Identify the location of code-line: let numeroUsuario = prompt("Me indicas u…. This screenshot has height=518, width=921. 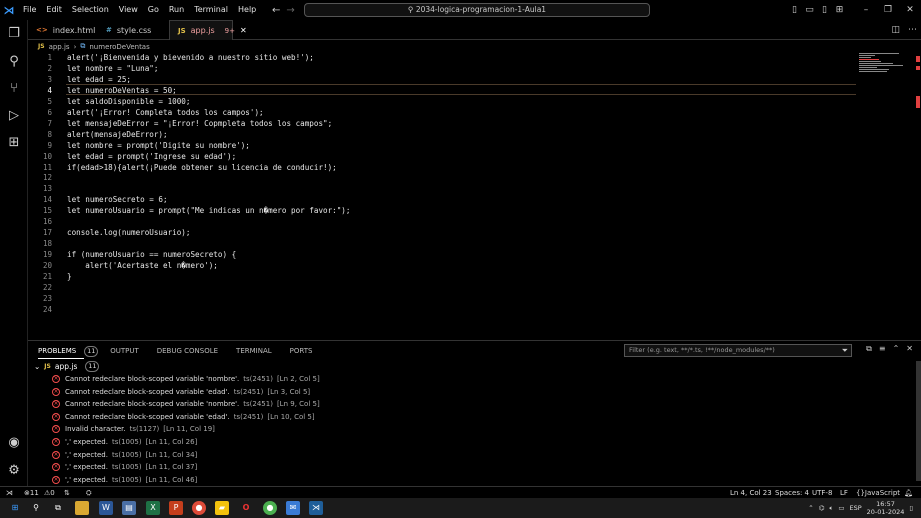
(208, 210).